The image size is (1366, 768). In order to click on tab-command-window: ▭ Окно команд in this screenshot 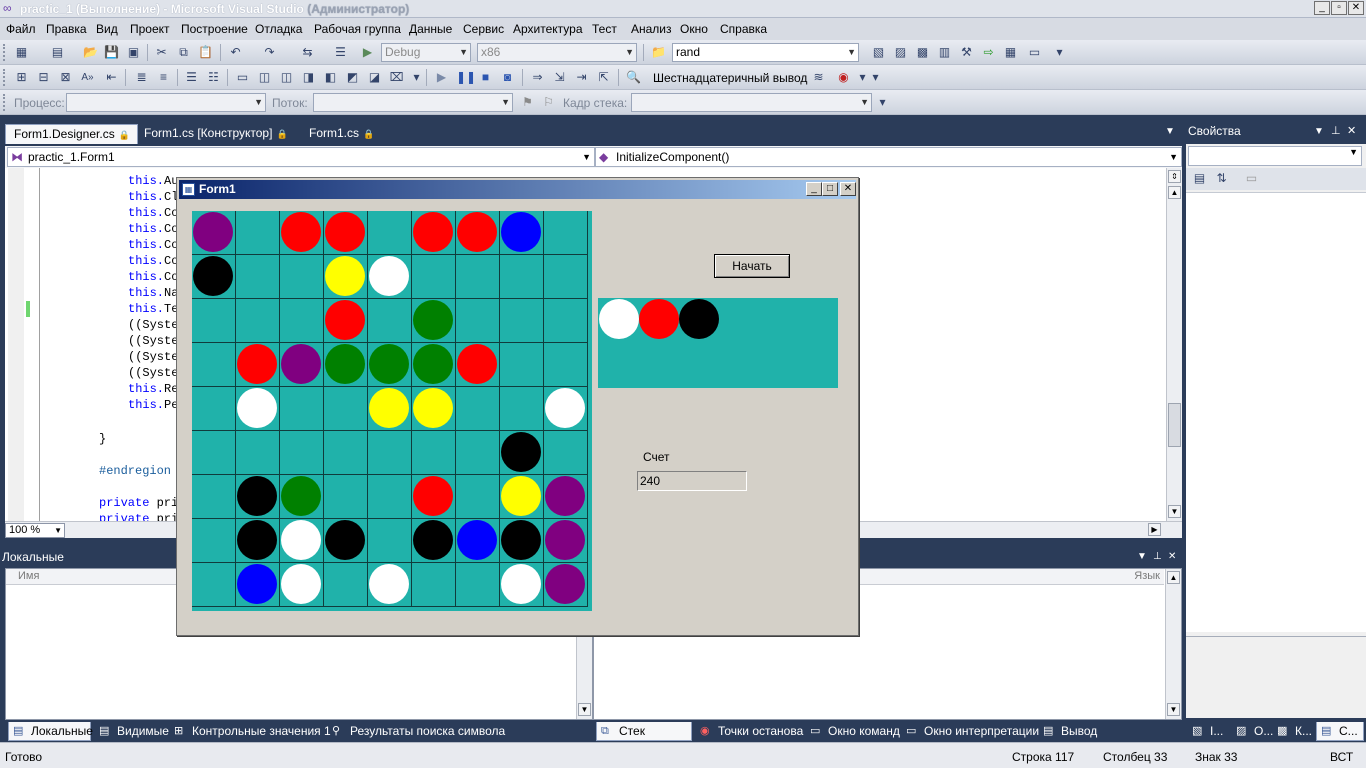, I will do `click(853, 731)`.